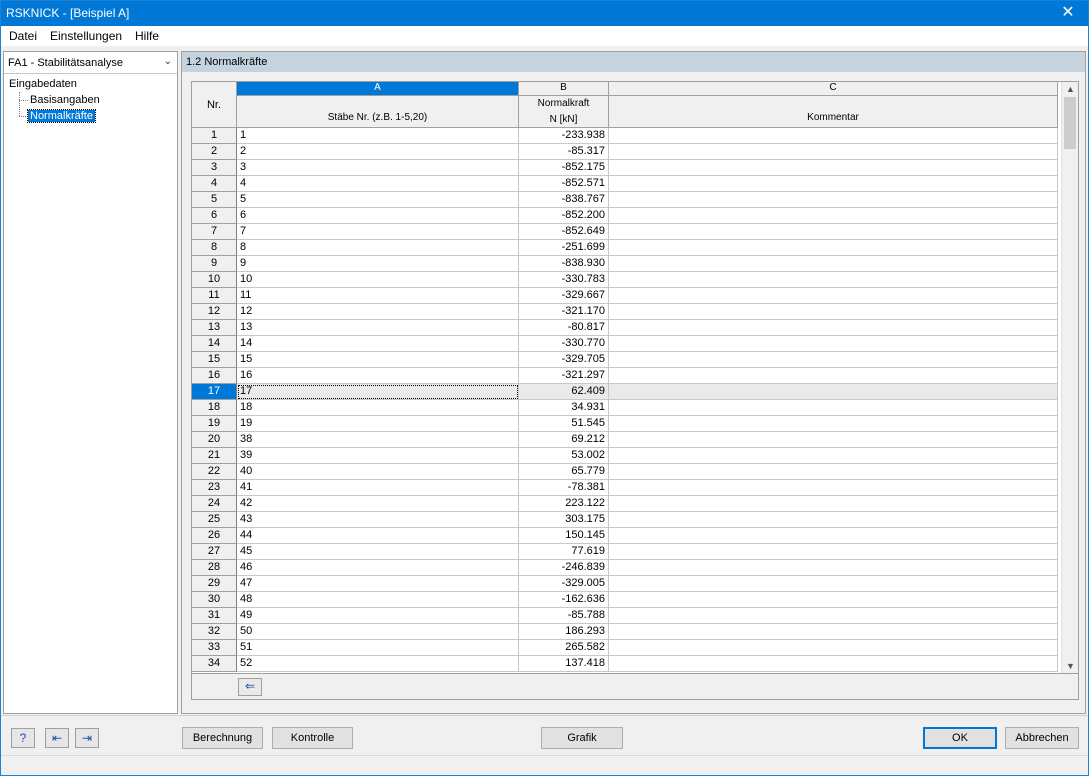 This screenshot has height=776, width=1089. I want to click on cell-staebe: 49, so click(378, 616).